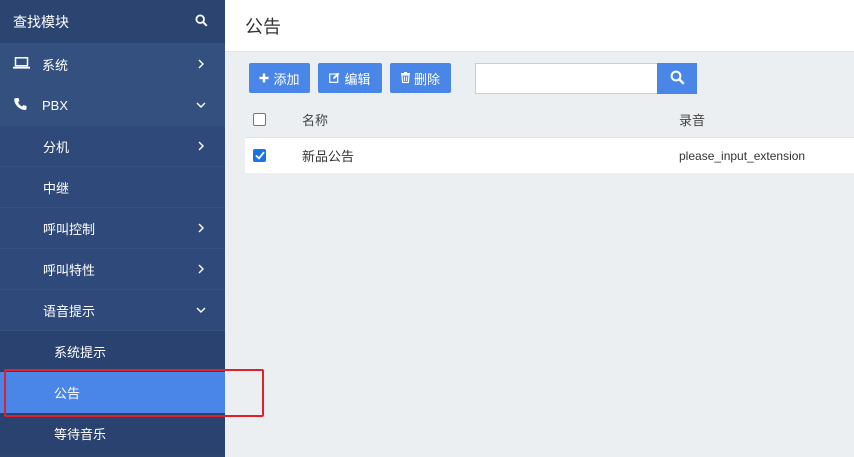  Describe the element at coordinates (112, 433) in the screenshot. I see `sidebar-item-hold-music: 等待音乐` at that location.